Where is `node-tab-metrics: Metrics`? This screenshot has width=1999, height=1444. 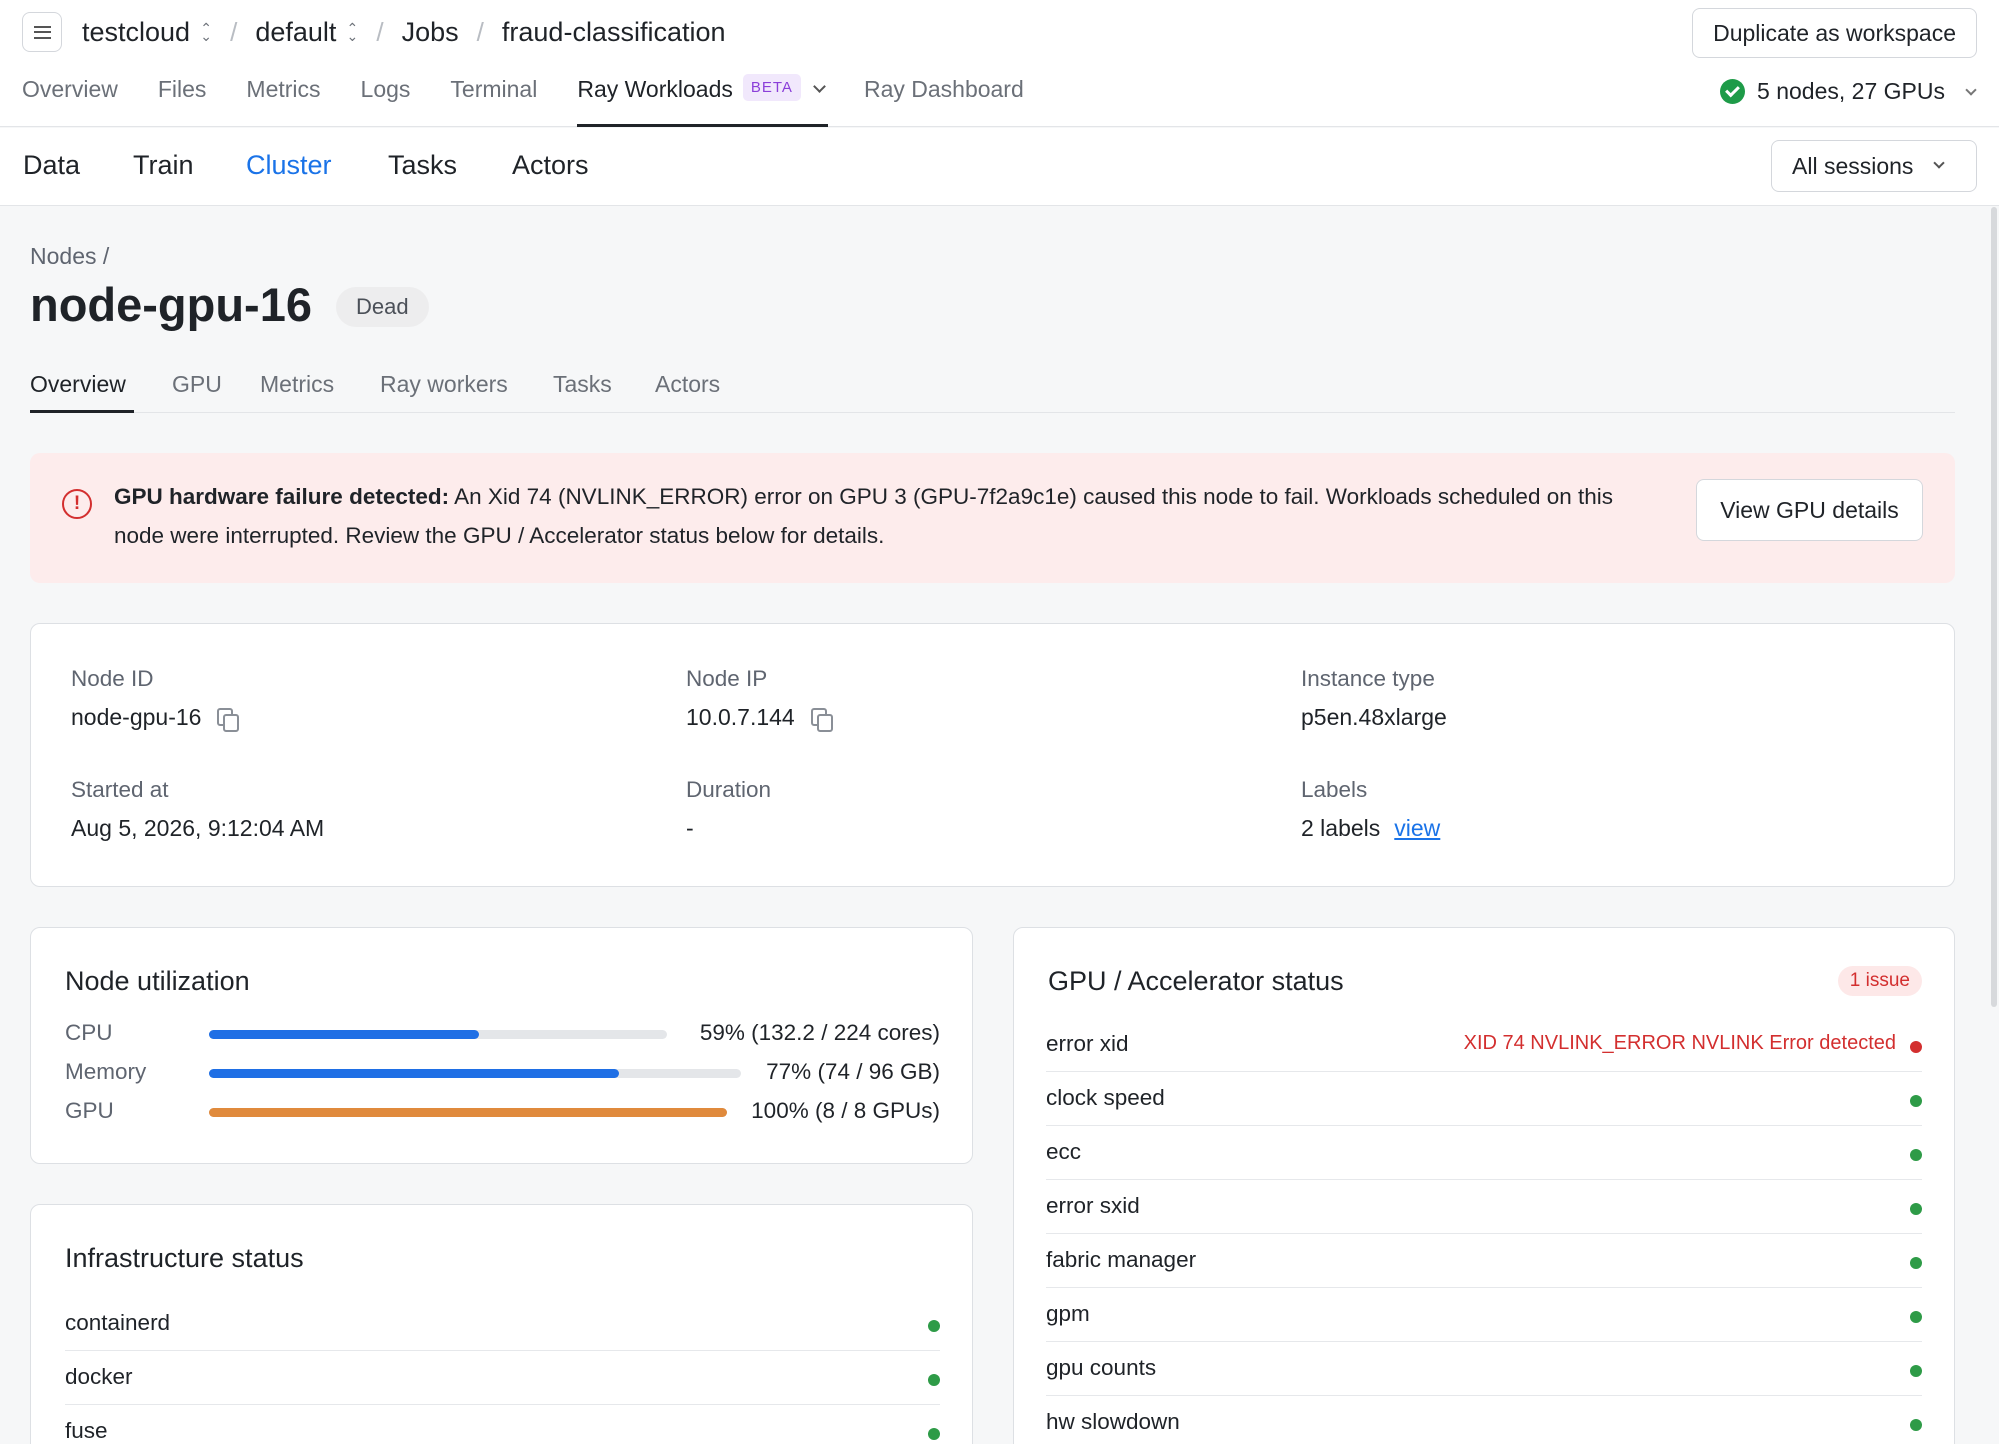 node-tab-metrics: Metrics is located at coordinates (297, 384).